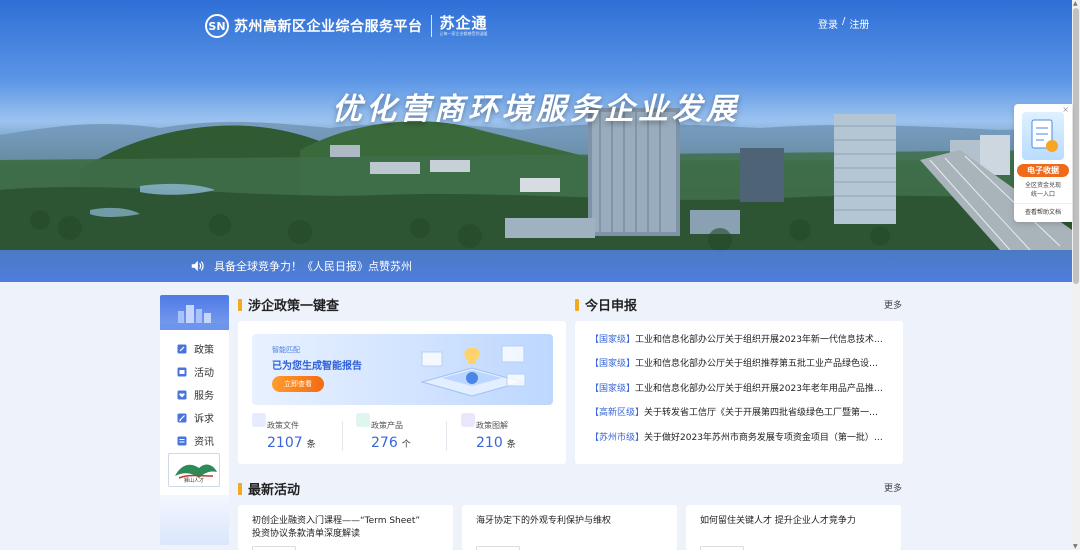 The width and height of the screenshot is (1080, 550). What do you see at coordinates (182, 348) in the screenshot?
I see `edit-icon` at bounding box center [182, 348].